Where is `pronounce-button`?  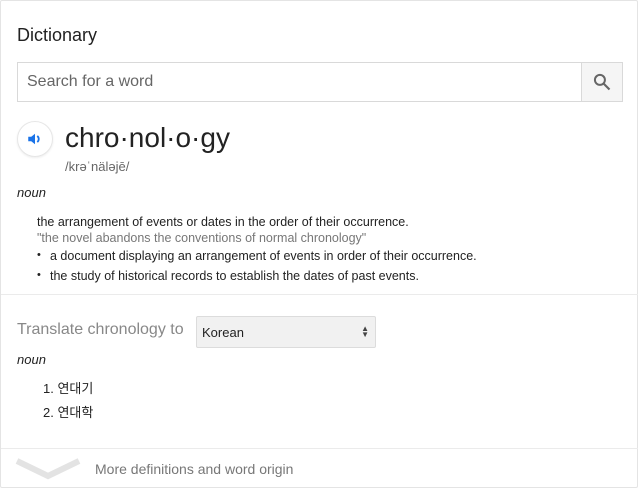 pronounce-button is located at coordinates (35, 139).